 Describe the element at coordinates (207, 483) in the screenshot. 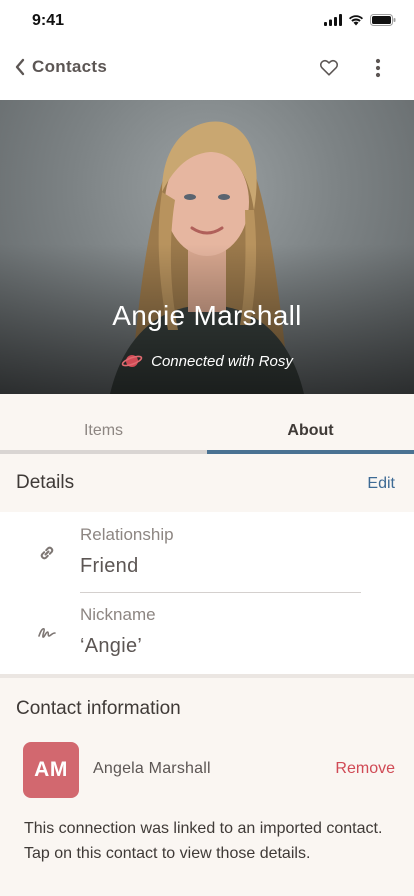

I see `details-header: Details Edit` at that location.